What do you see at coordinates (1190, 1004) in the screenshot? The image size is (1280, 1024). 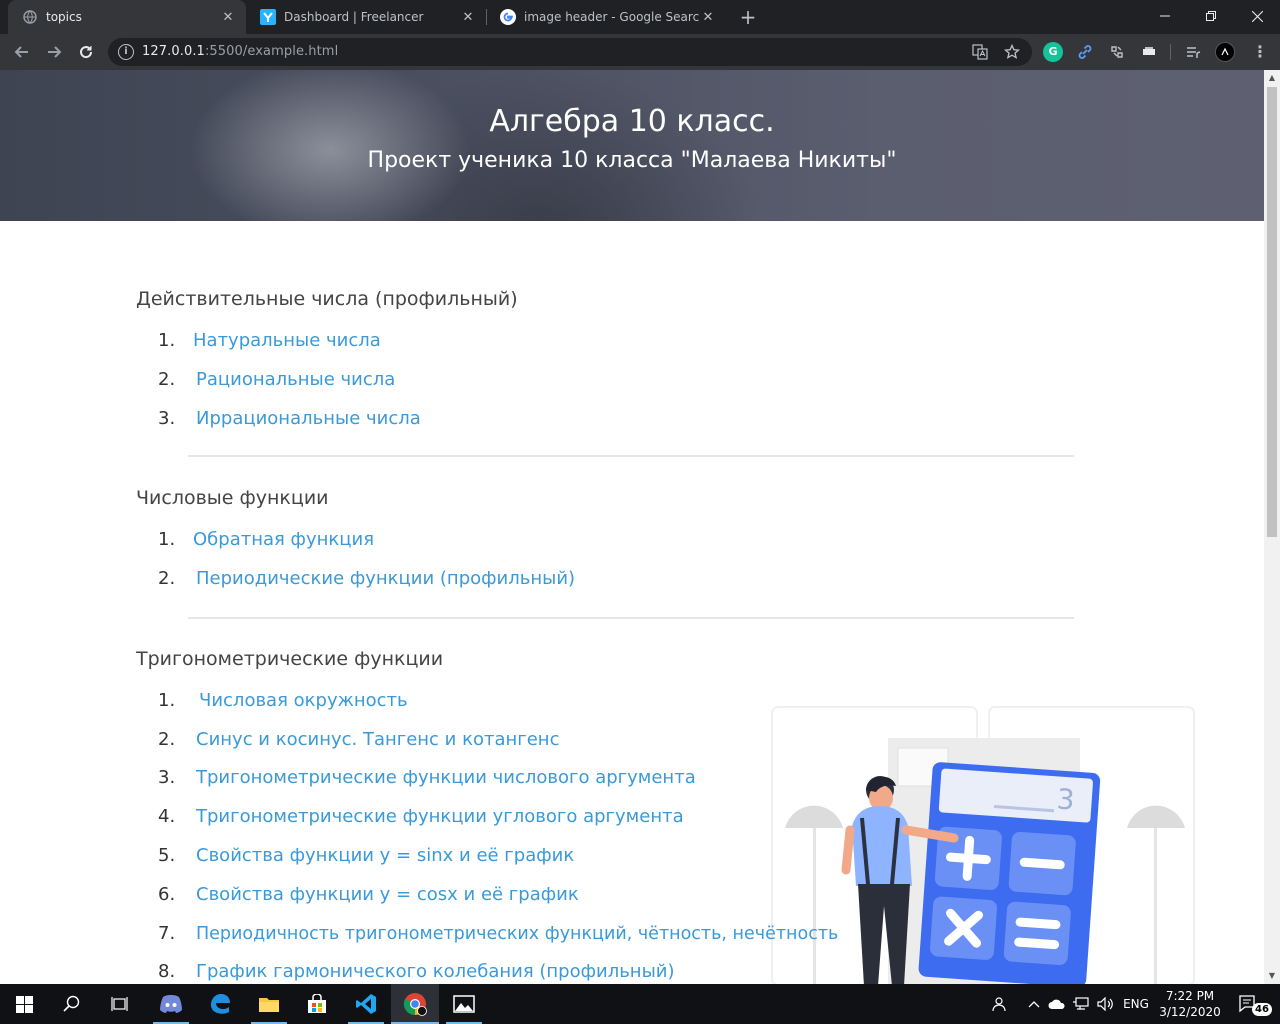 I see `taskbar-clock: 7:22 PM 3/12/2020` at bounding box center [1190, 1004].